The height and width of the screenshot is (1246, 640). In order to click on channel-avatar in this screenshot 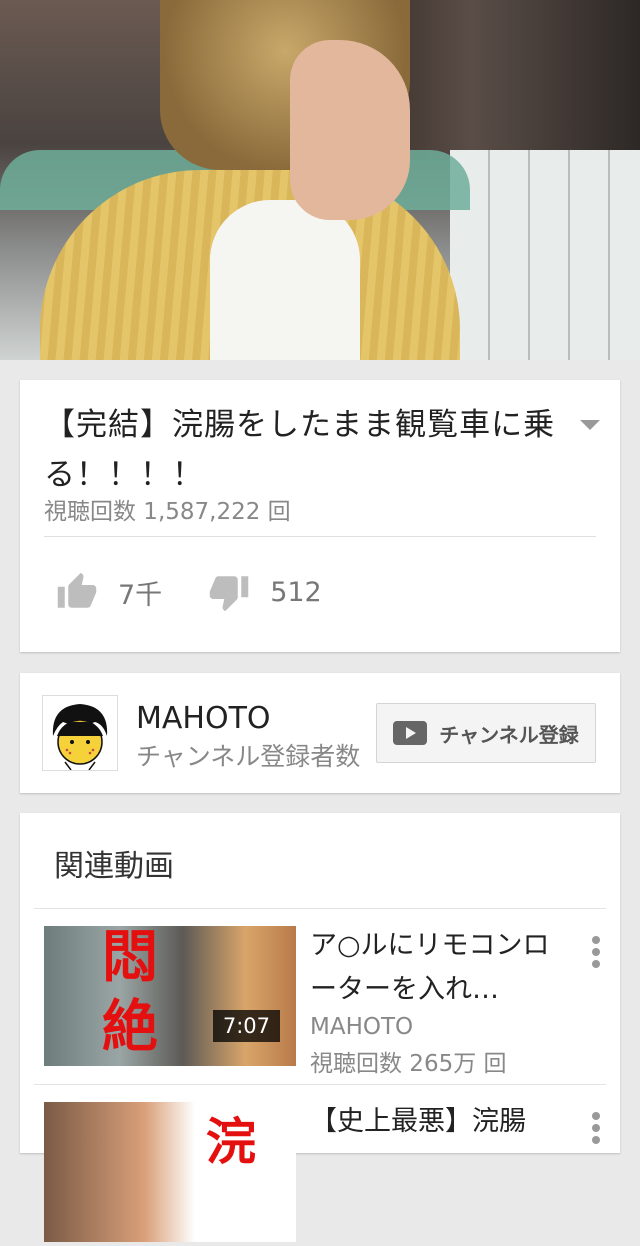, I will do `click(80, 733)`.